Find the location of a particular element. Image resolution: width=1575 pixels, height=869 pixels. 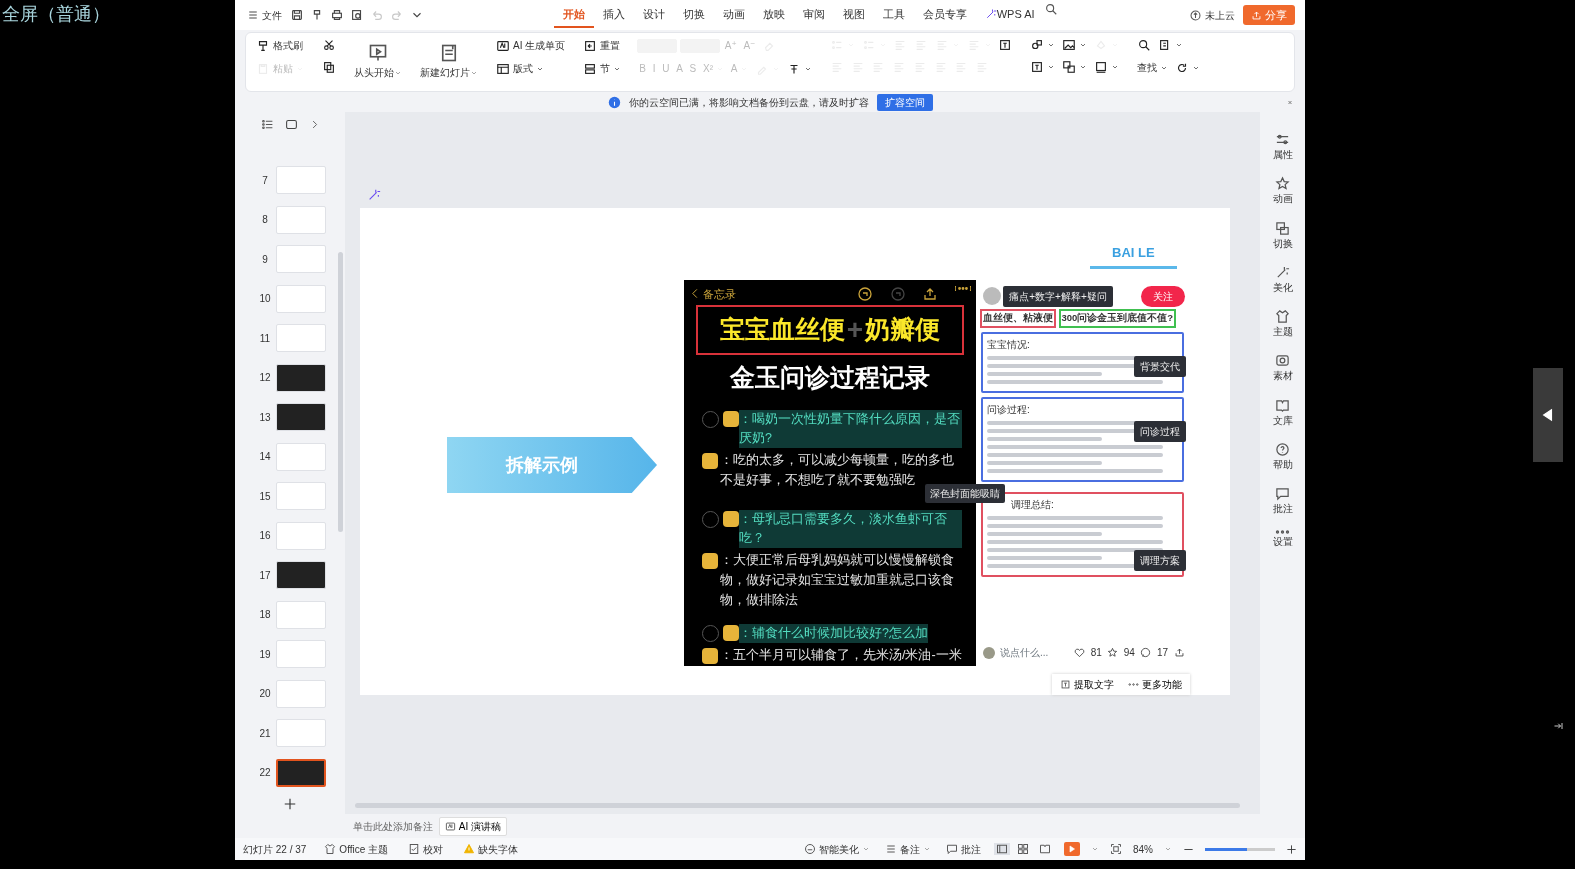

missing-fonts-button: 缺失字体 is located at coordinates (491, 849).